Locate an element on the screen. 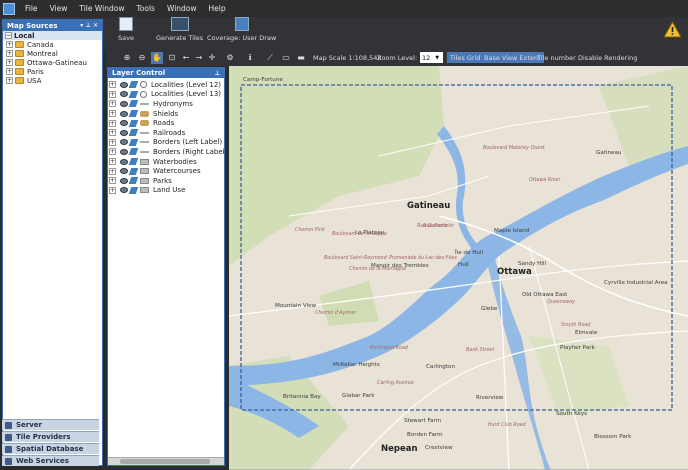  zoom-out-icon: ⊖ is located at coordinates (142, 58).